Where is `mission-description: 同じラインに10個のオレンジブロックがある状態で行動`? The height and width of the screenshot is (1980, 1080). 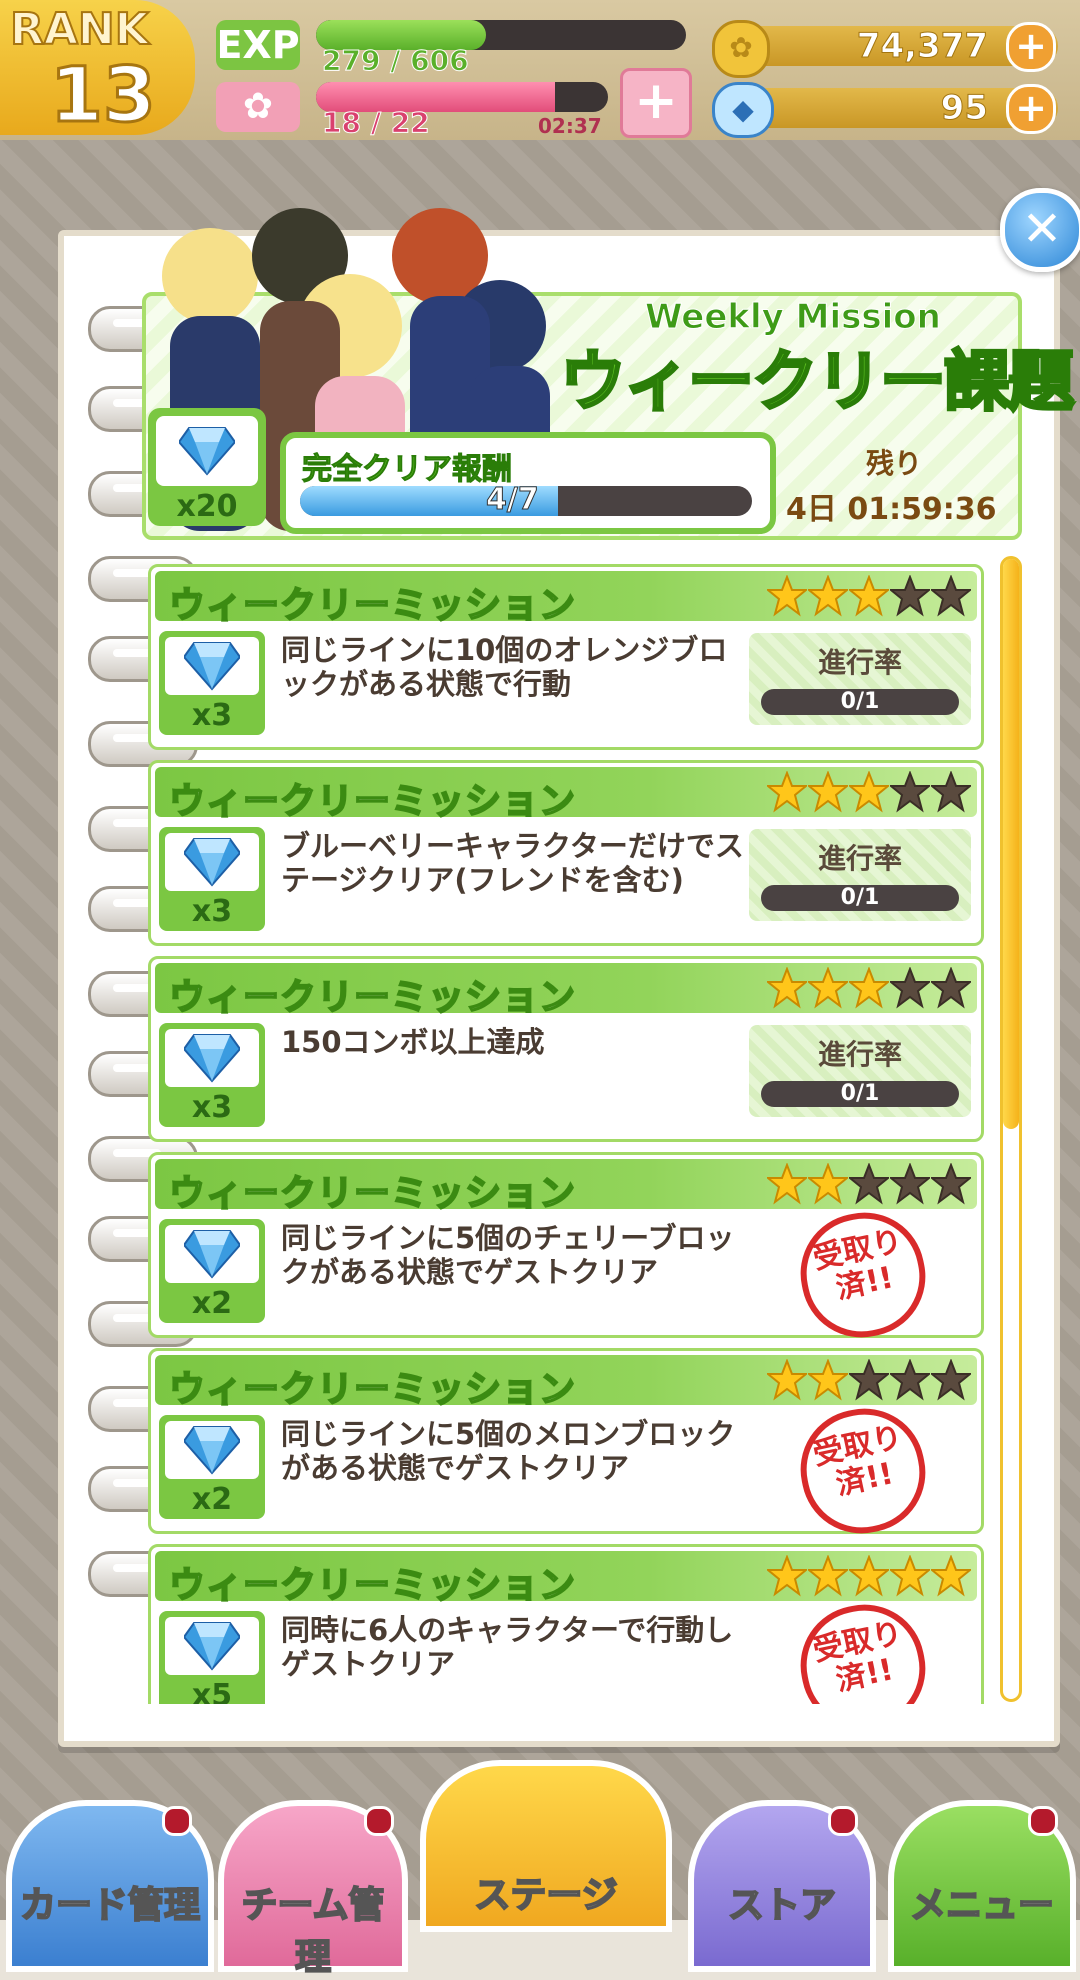 mission-description: 同じラインに10個のオレンジブロックがある状態で行動 is located at coordinates (504, 667).